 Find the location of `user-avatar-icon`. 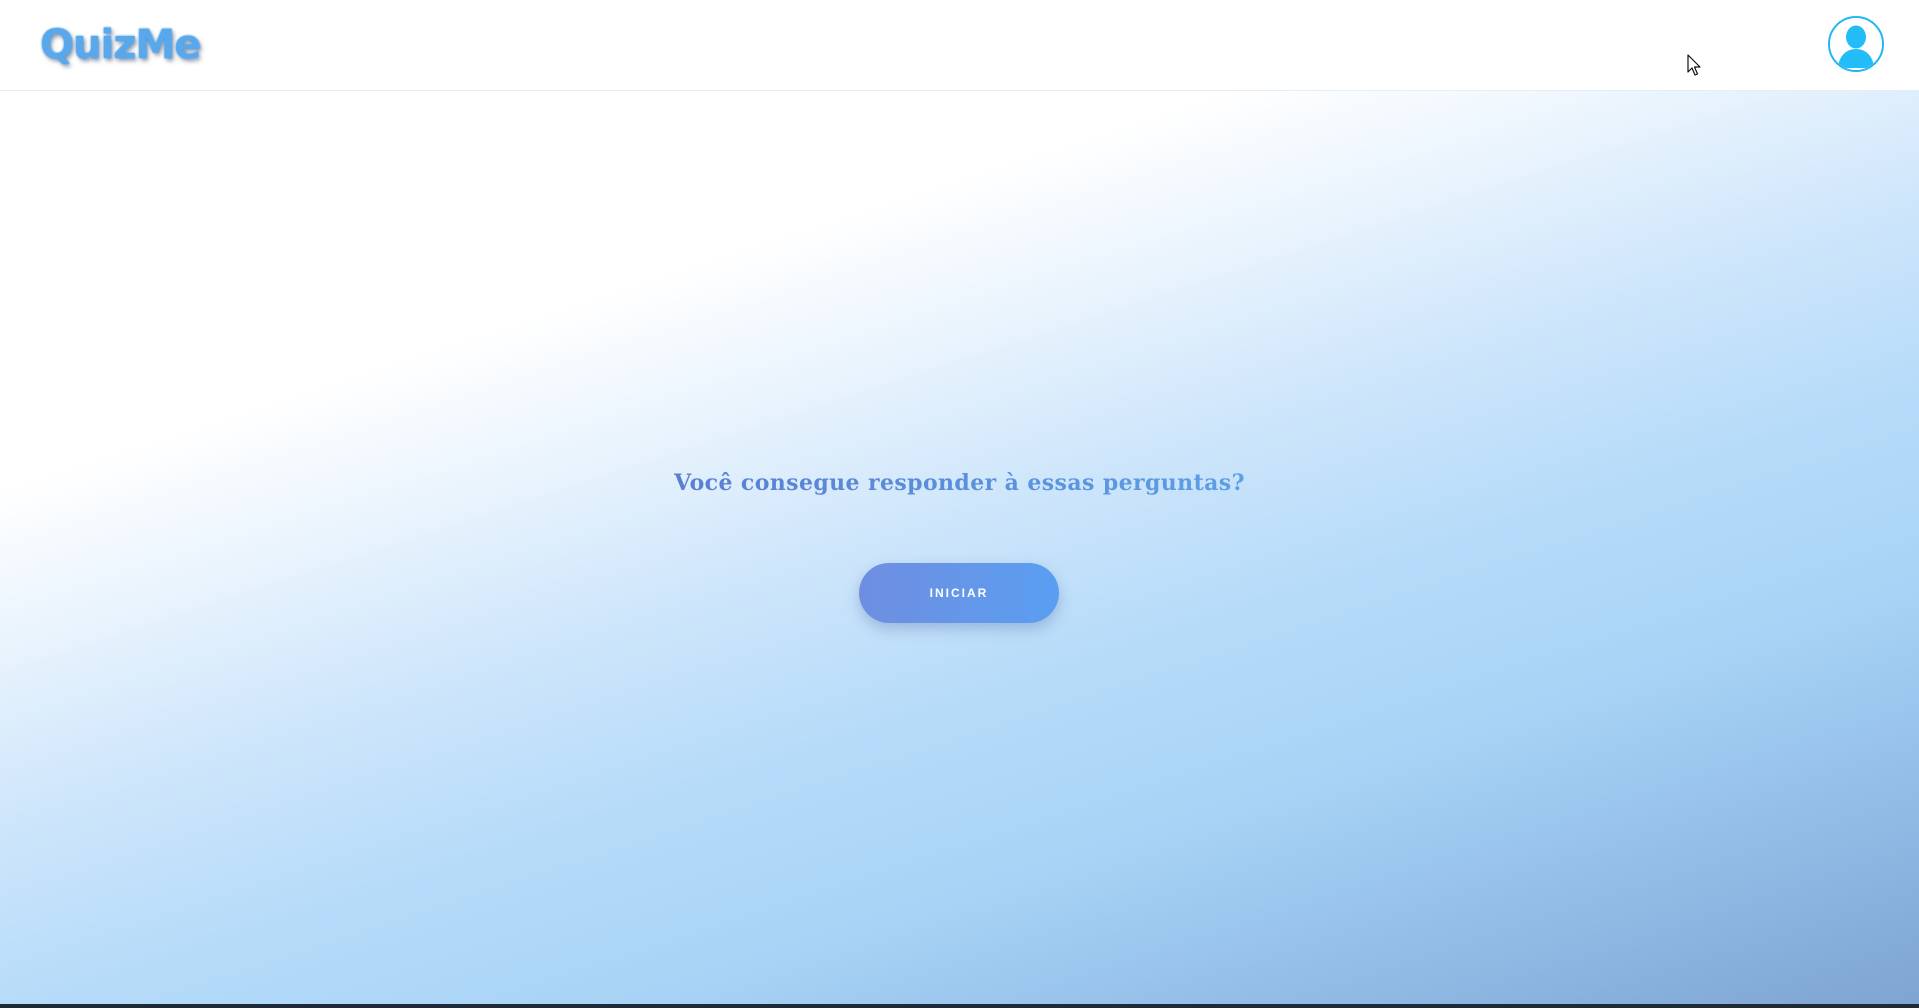

user-avatar-icon is located at coordinates (1856, 44).